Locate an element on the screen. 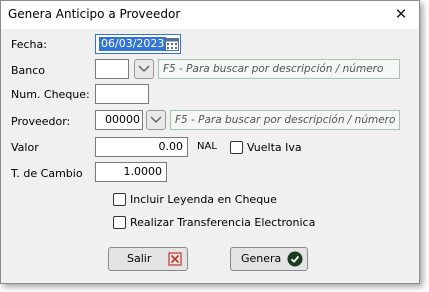  proveedor-label: Proveedor: is located at coordinates (41, 121).